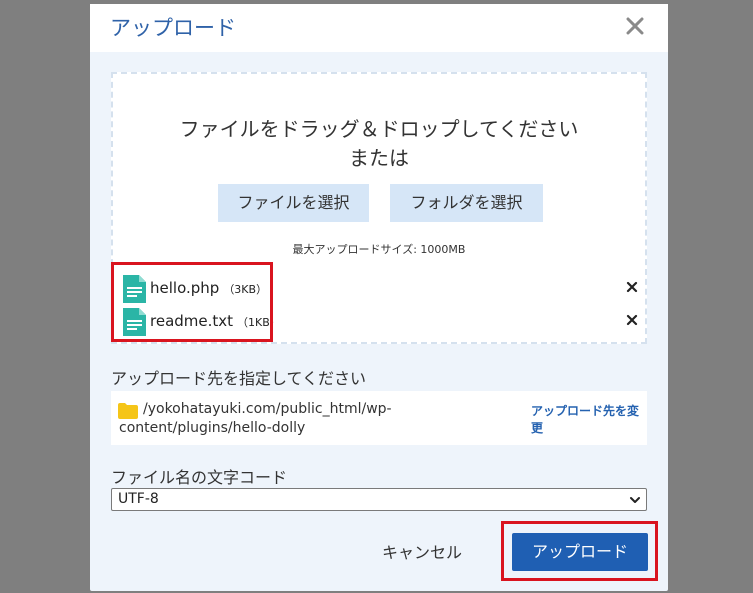 The height and width of the screenshot is (593, 753). Describe the element at coordinates (580, 552) in the screenshot. I see `upload-button: アップロード` at that location.